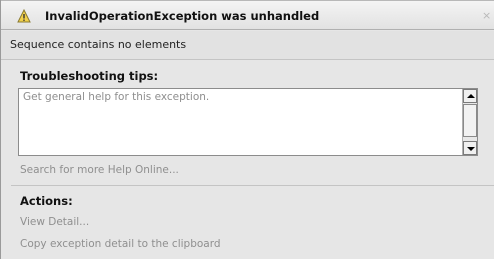 Image resolution: width=494 pixels, height=259 pixels. I want to click on warning-icon, so click(24, 15).